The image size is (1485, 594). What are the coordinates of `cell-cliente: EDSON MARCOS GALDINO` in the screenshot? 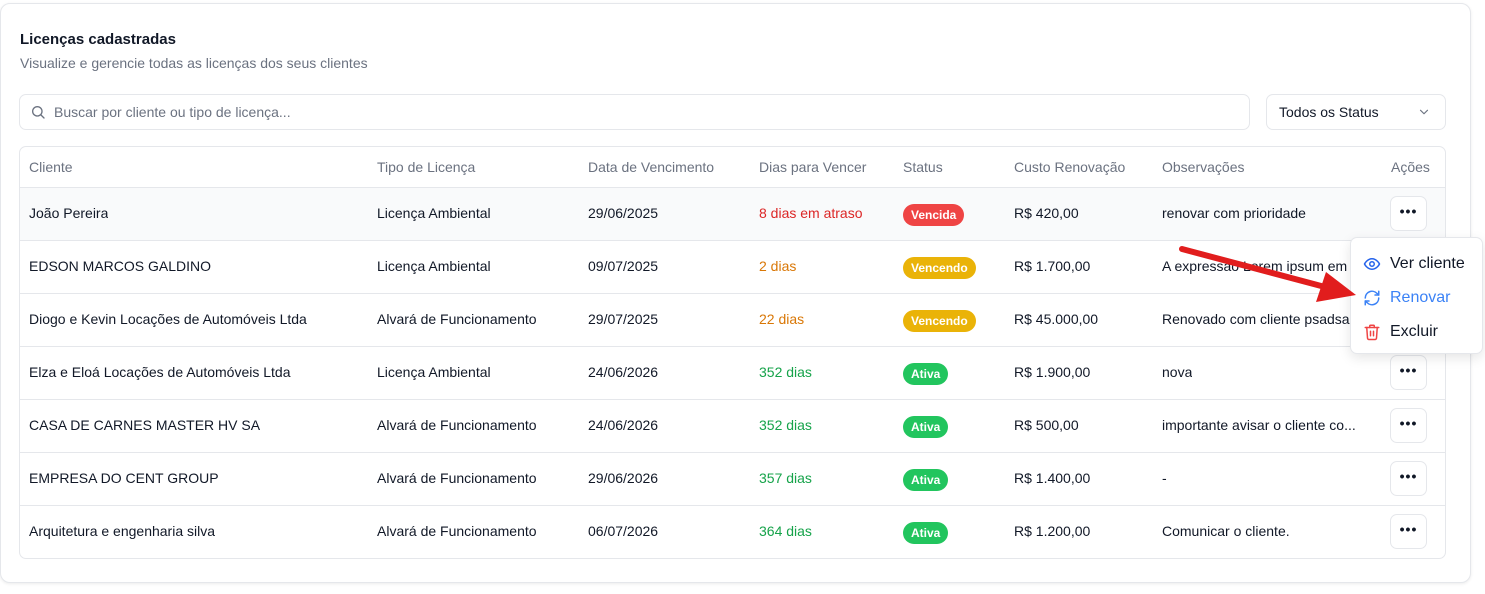 It's located at (120, 266).